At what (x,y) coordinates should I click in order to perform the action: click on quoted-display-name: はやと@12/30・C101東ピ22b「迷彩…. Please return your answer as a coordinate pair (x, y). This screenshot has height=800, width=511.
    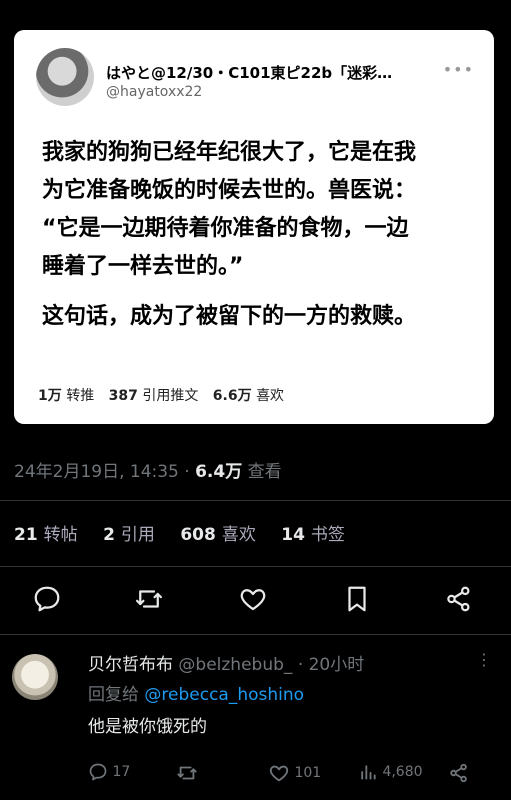
    Looking at the image, I should click on (249, 73).